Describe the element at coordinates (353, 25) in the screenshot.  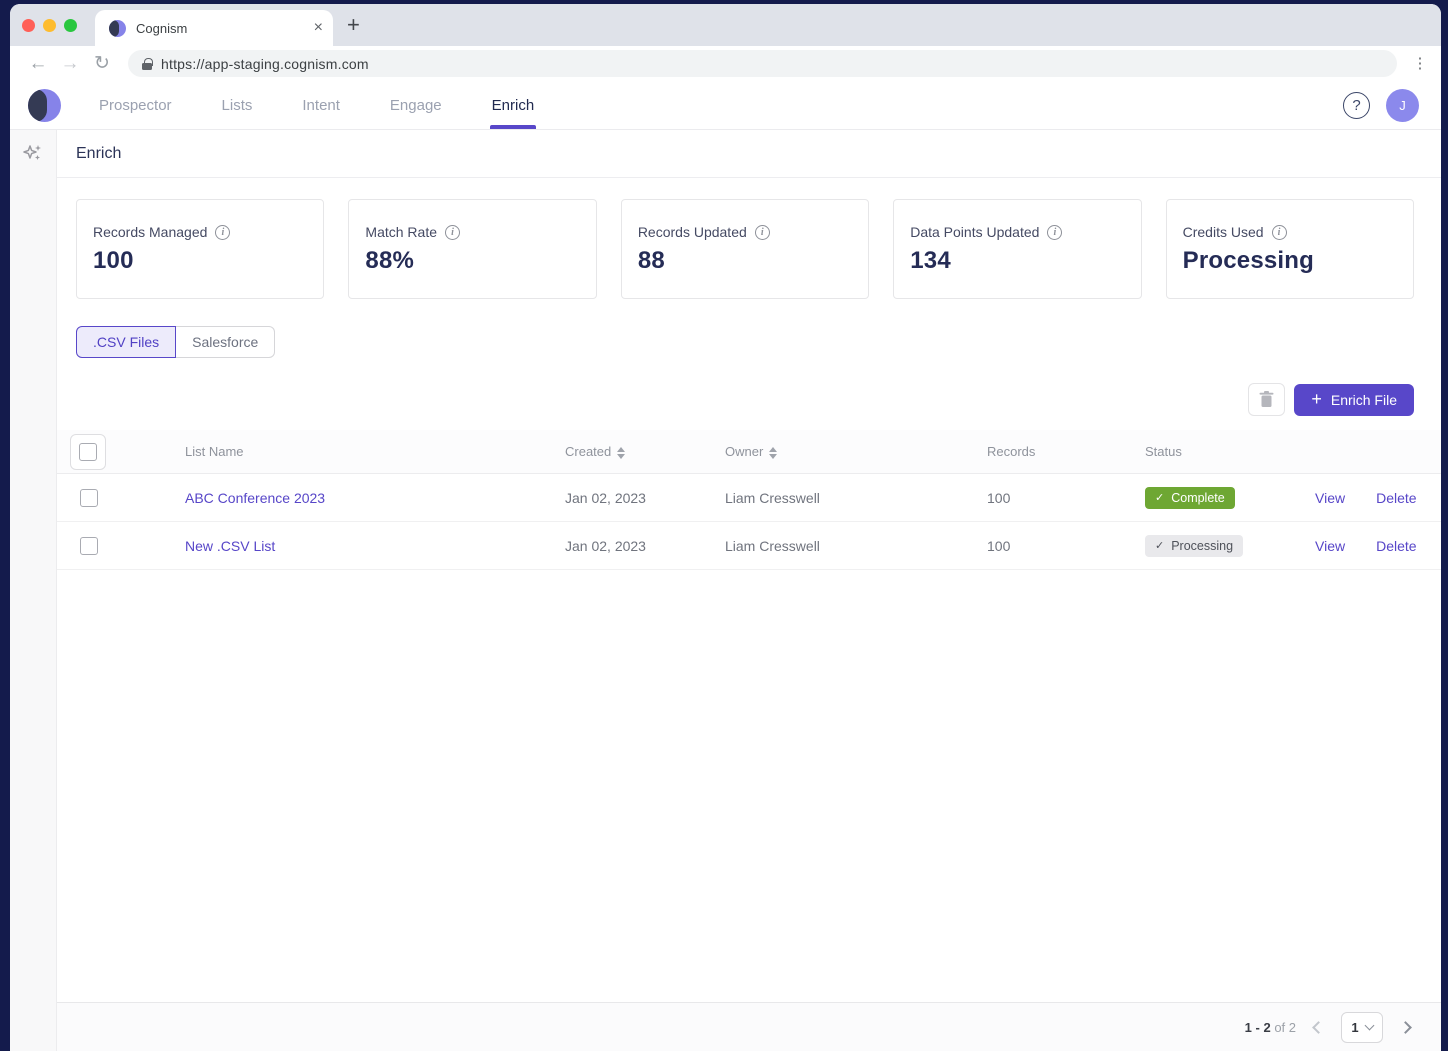
I see `new-tab-button: +` at that location.